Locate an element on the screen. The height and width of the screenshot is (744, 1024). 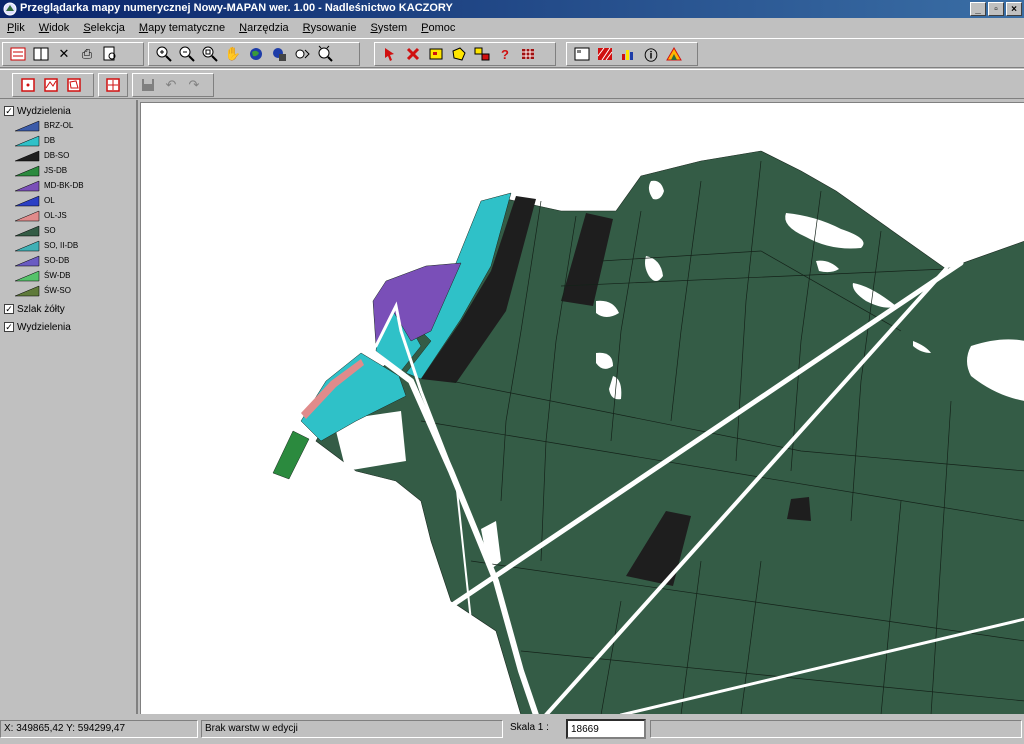
zoom-out-icon is located at coordinates (187, 54).